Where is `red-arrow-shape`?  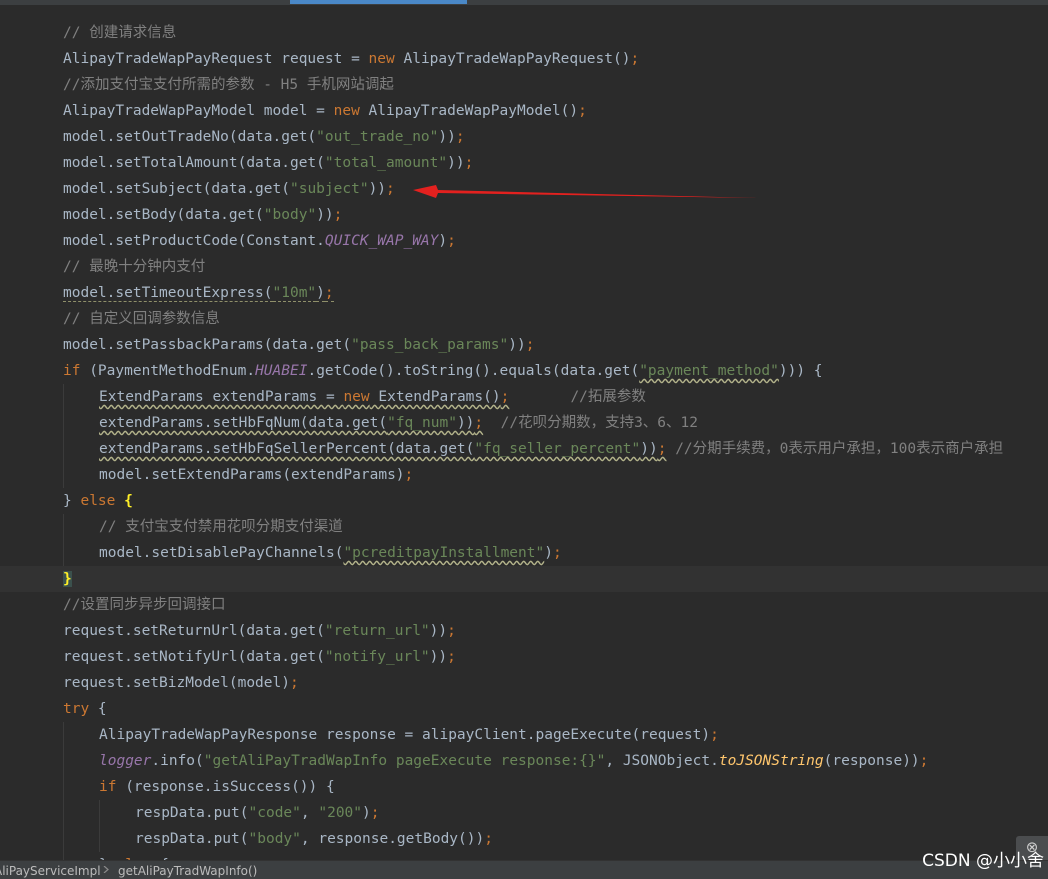
red-arrow-shape is located at coordinates (585, 191).